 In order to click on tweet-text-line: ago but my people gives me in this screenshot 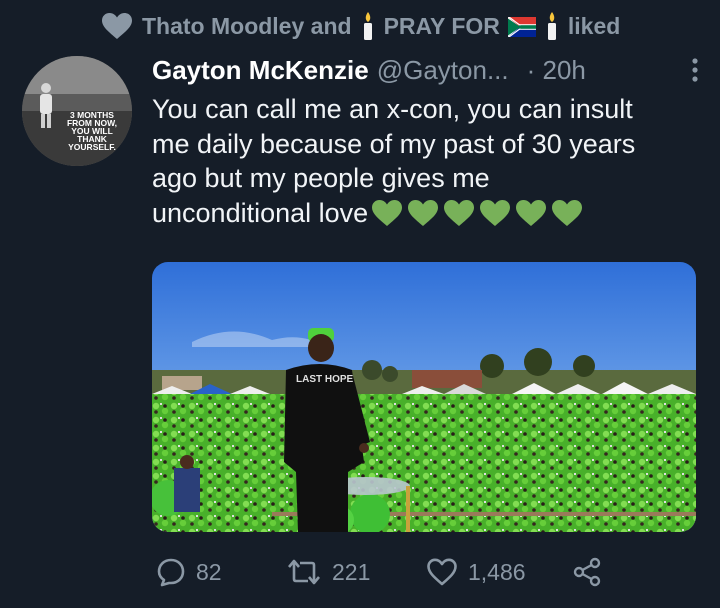, I will do `click(321, 178)`.